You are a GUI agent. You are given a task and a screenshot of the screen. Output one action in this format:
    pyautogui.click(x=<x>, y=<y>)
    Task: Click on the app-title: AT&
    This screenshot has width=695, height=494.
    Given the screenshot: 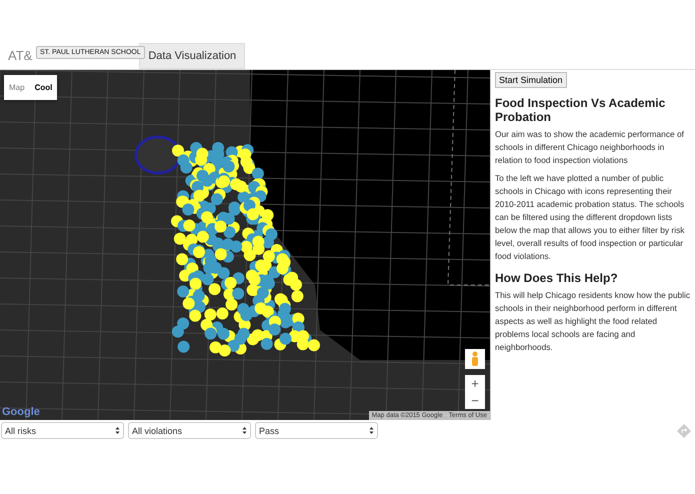 What is the action you would take?
    pyautogui.click(x=20, y=55)
    